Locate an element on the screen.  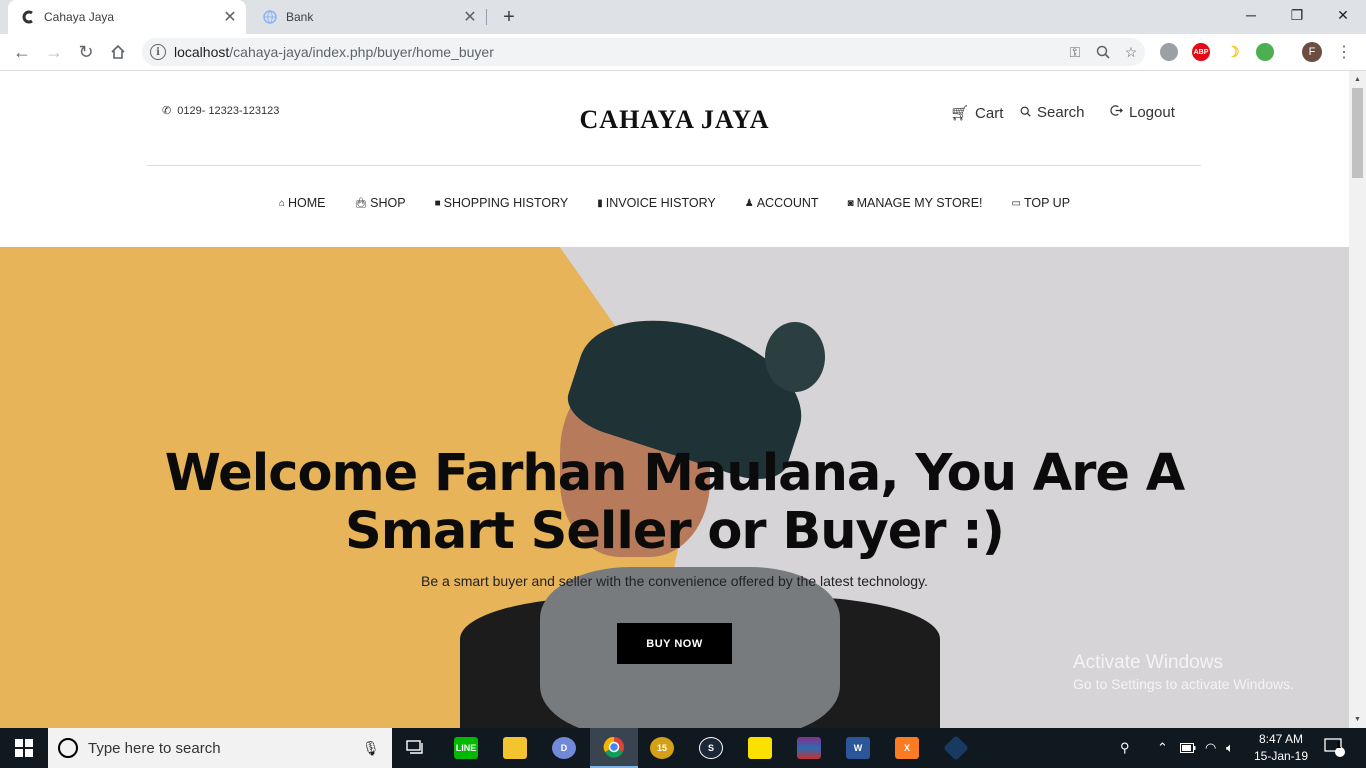
browser-tab-strip: Cahaya Jaya ✕ Bank ✕ + ─ ❐ ✕ is located at coordinates (683, 17).